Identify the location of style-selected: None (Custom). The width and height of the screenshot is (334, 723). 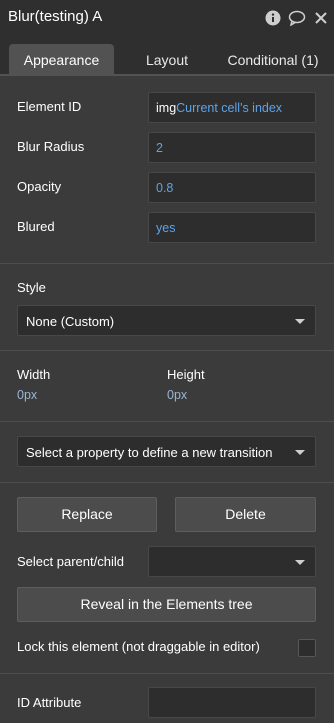
(70, 321).